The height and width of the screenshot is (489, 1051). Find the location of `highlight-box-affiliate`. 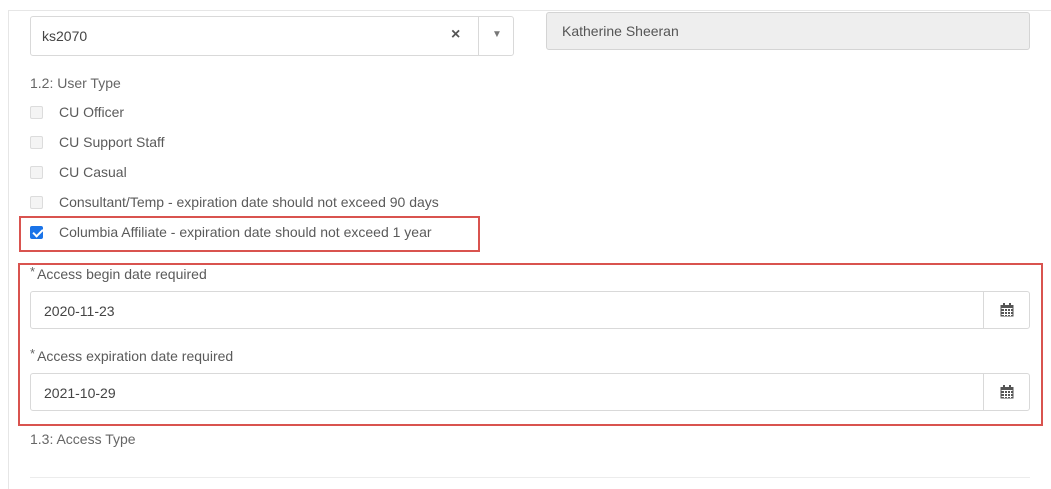

highlight-box-affiliate is located at coordinates (249, 234).